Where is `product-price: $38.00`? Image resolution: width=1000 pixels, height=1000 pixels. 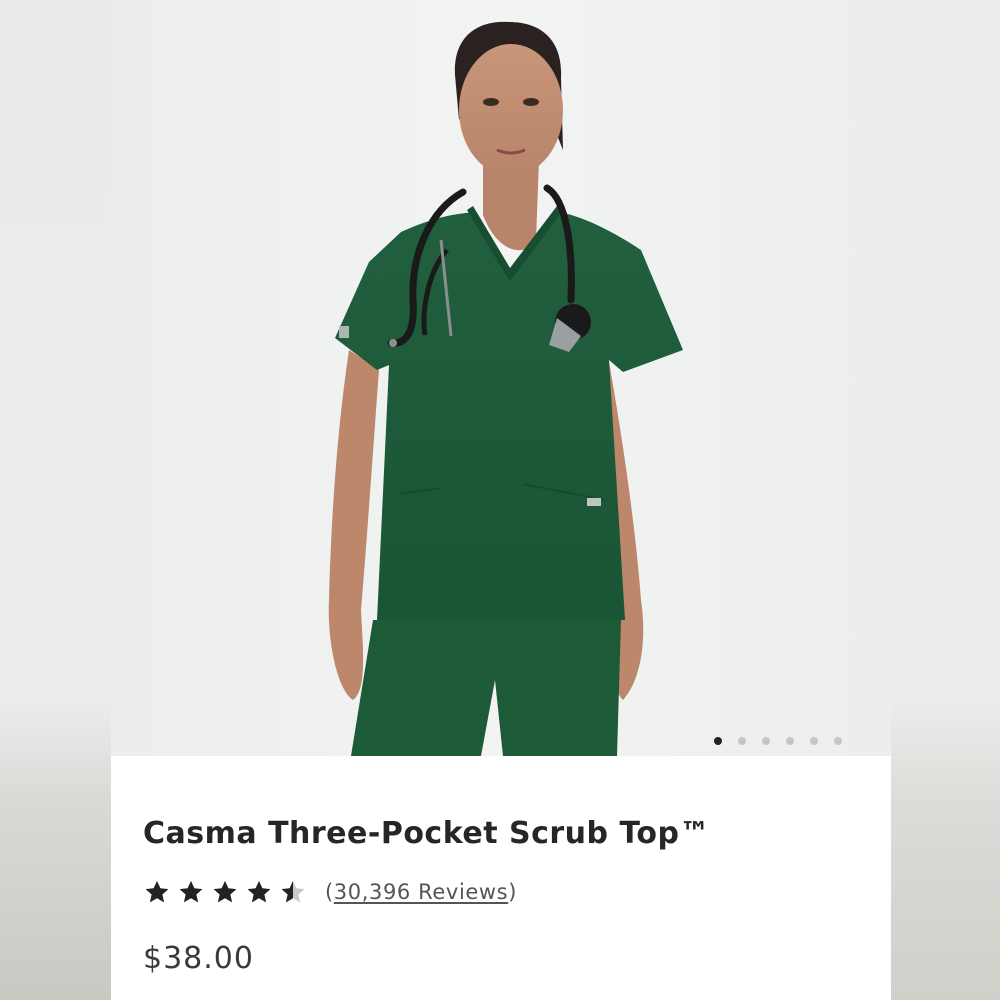
product-price: $38.00 is located at coordinates (198, 958).